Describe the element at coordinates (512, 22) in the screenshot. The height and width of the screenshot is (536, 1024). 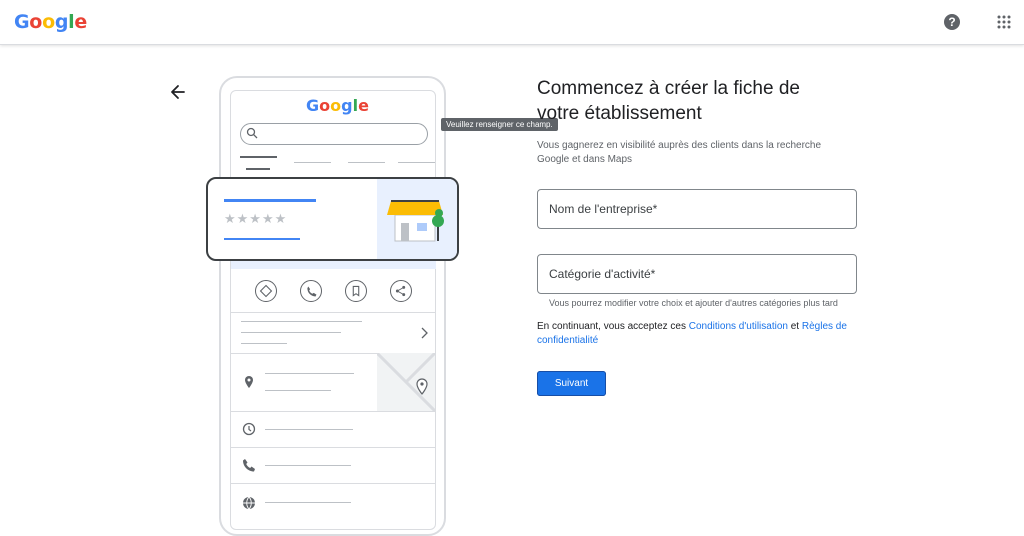
I see `top-bar: Google ?` at that location.